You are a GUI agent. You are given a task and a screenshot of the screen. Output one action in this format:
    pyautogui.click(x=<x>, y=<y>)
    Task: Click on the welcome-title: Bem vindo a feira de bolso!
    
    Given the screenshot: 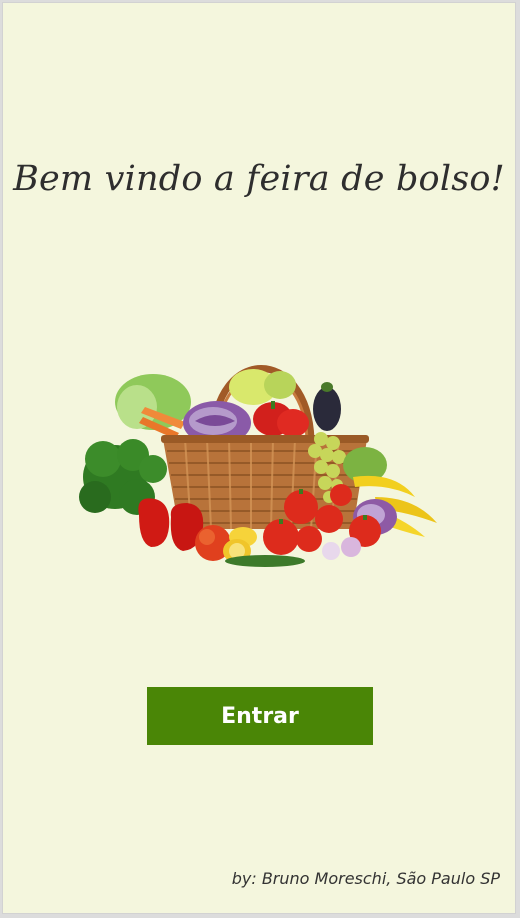 What is the action you would take?
    pyautogui.click(x=259, y=179)
    